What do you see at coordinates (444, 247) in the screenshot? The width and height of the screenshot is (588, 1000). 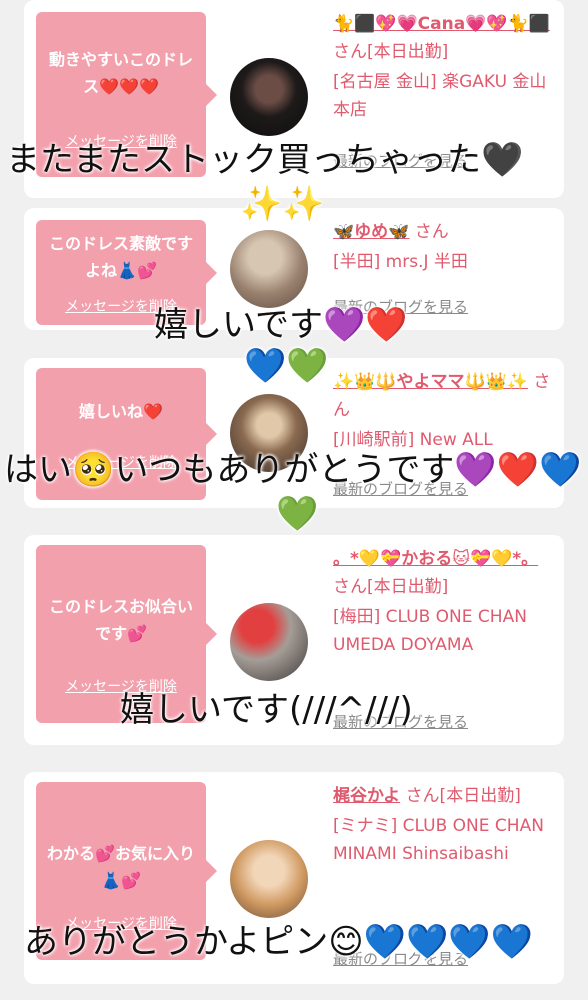 I see `cast-info: 🦋ゆめ🦋 さん [半田] mrs.J 半田` at bounding box center [444, 247].